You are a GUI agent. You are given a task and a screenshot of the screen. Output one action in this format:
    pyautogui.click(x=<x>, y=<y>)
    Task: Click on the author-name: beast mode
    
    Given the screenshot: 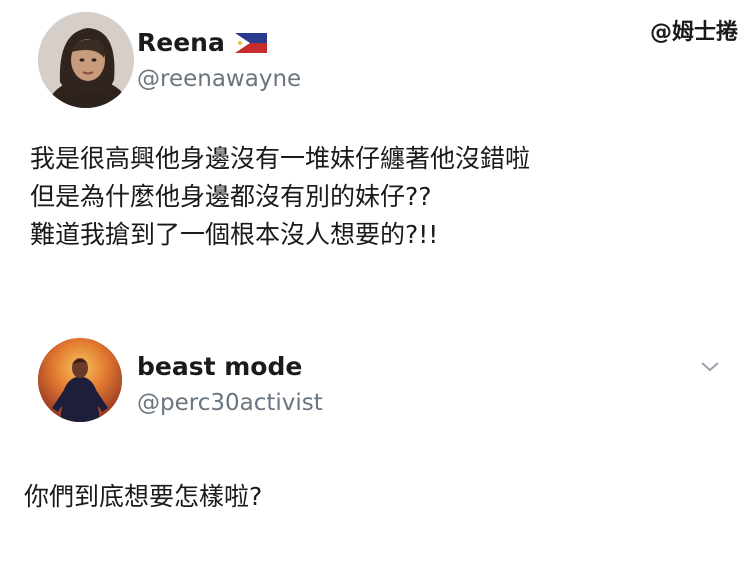 What is the action you would take?
    pyautogui.click(x=219, y=366)
    